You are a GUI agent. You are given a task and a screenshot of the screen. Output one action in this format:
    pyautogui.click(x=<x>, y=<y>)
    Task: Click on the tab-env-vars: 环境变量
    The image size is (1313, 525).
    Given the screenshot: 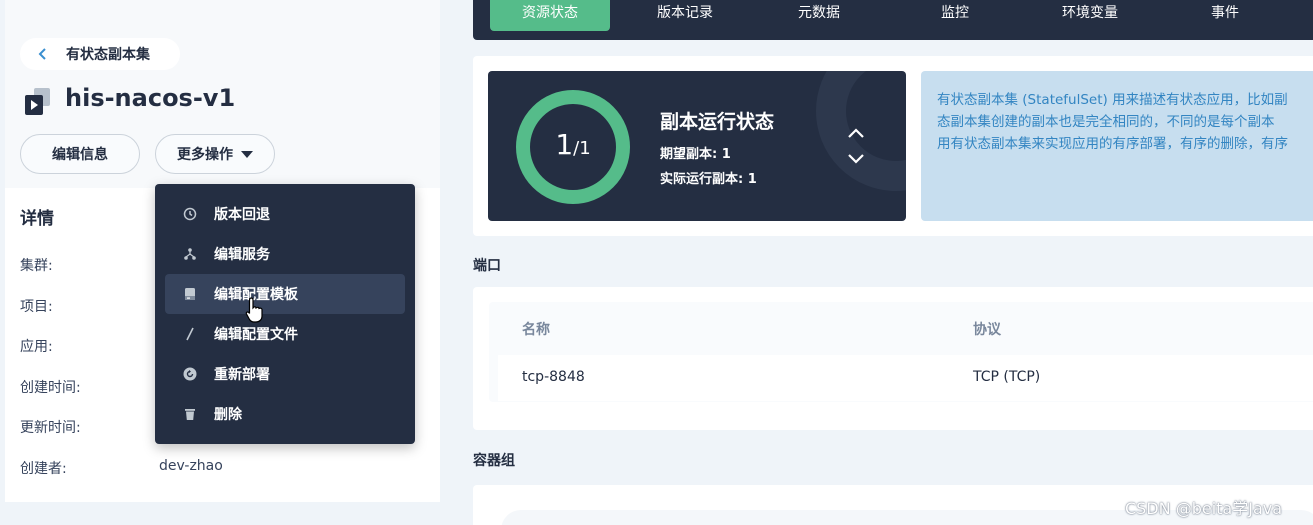 What is the action you would take?
    pyautogui.click(x=1090, y=15)
    